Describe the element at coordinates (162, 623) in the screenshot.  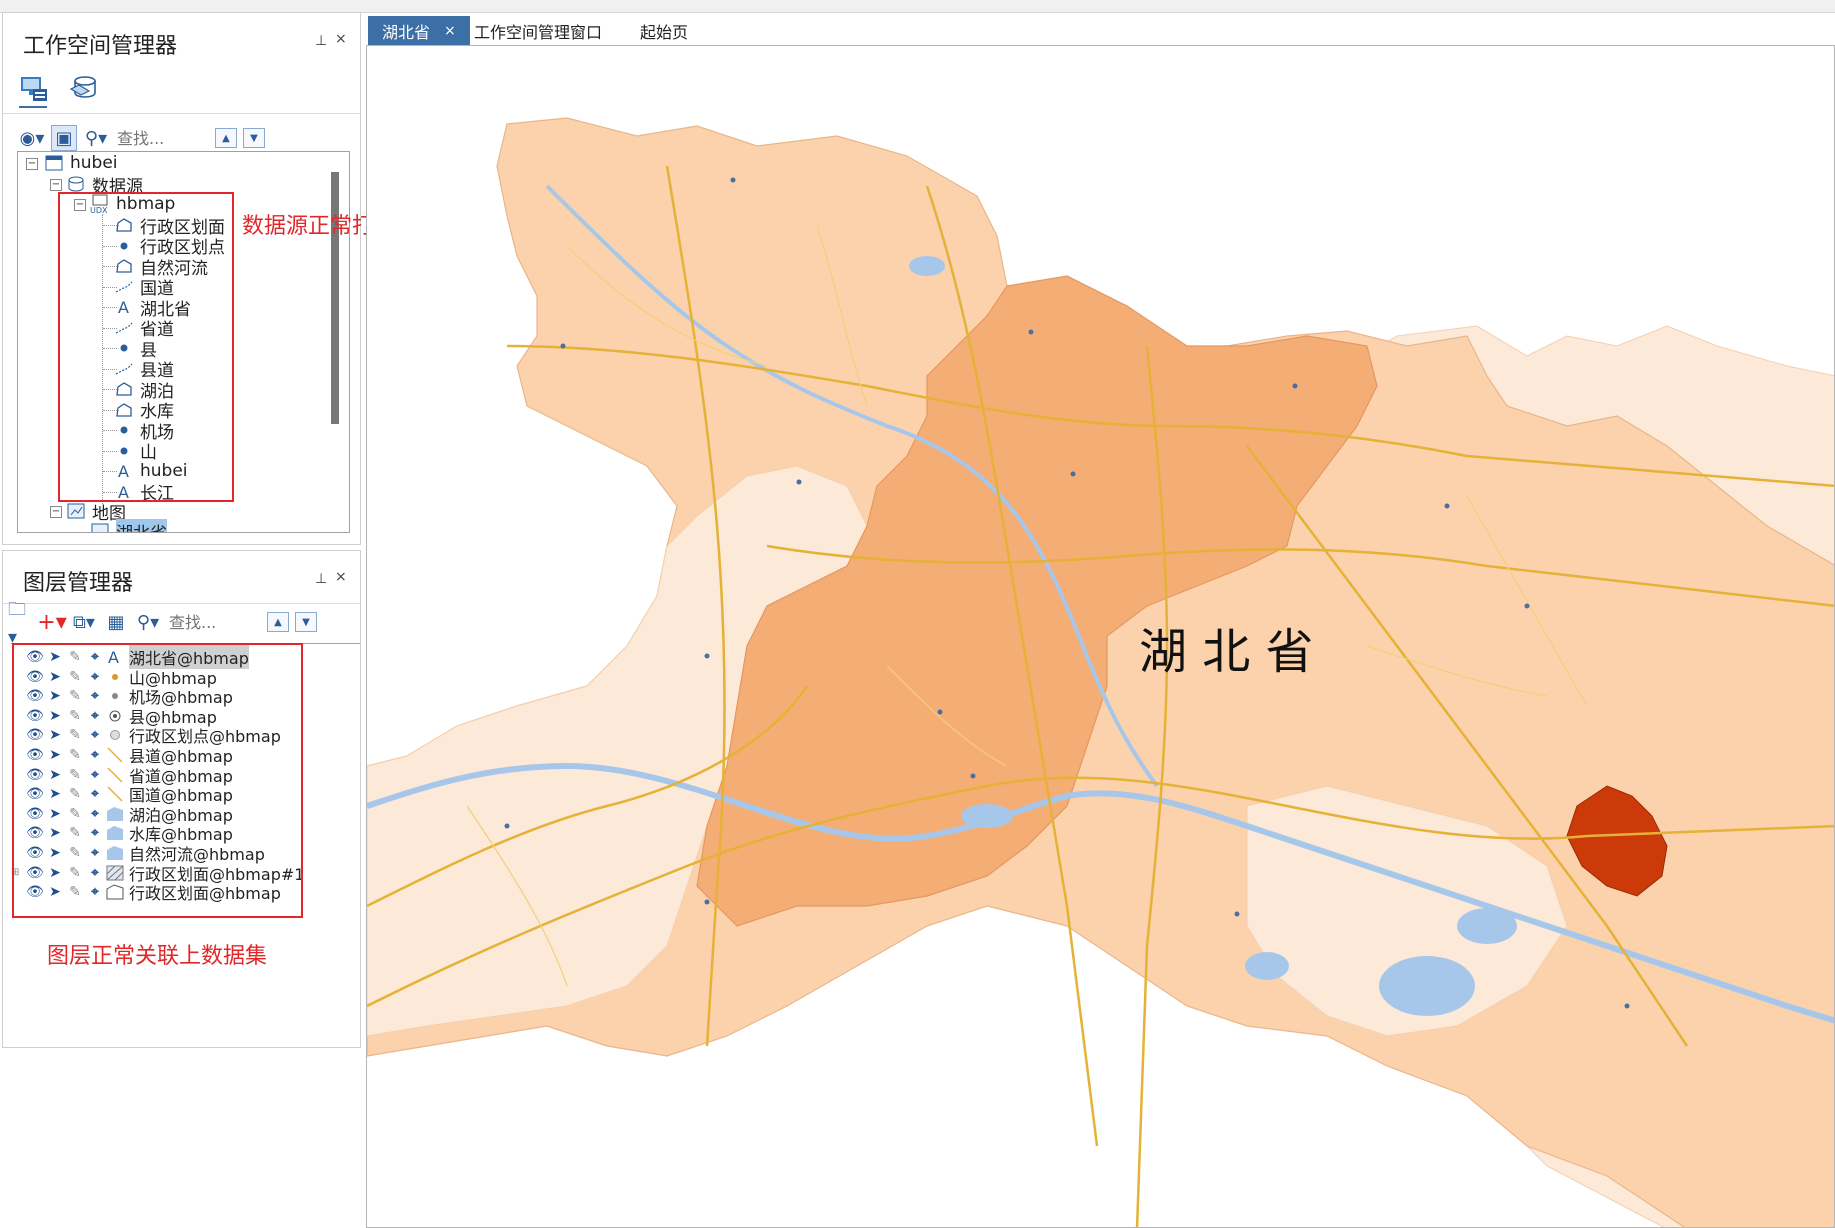
I see `layer-toolbar: 🗀▾ +▾ ⧉▾ ▦ ⚲▾ ▲ ▼` at that location.